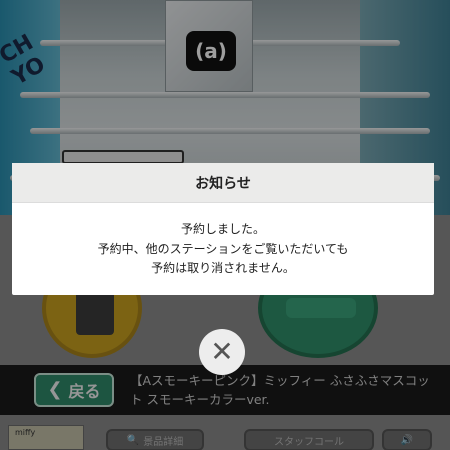 This screenshot has width=450, height=450. I want to click on dialog-title: お知らせ, so click(223, 183).